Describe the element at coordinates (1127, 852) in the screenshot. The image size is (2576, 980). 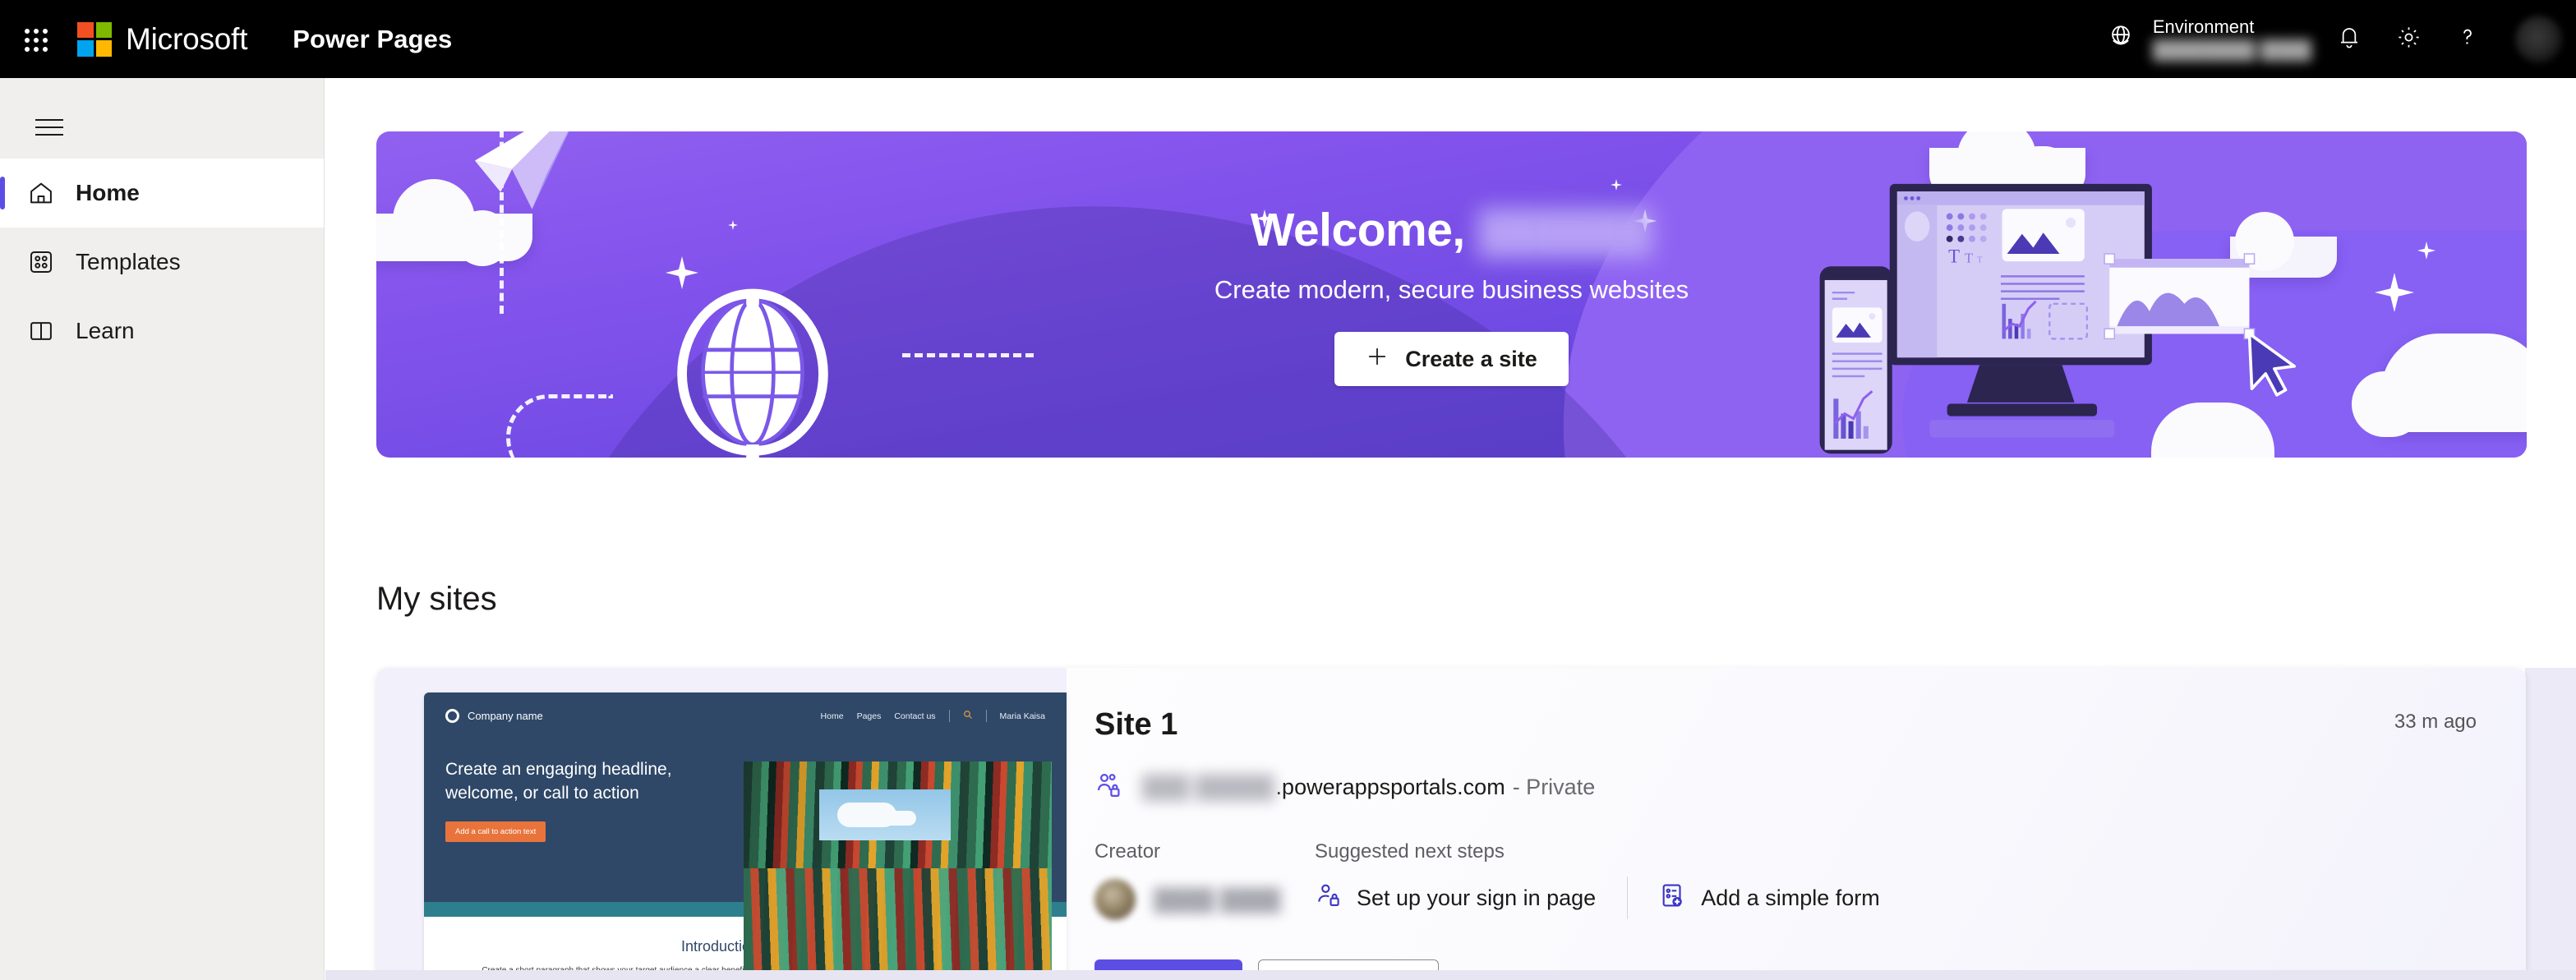
I see `creator-heading: Creator` at that location.